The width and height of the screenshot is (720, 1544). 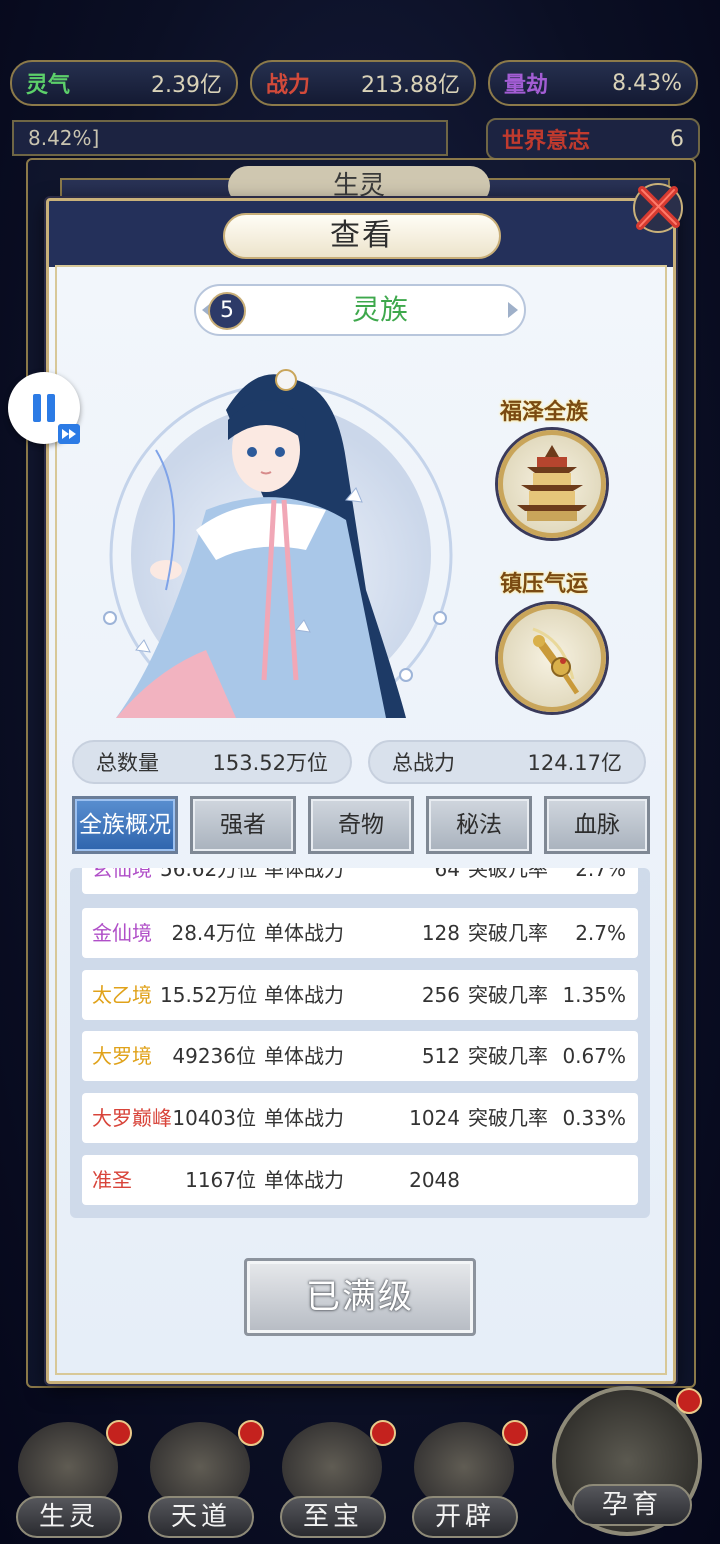 What do you see at coordinates (544, 412) in the screenshot?
I see `buff-label: 福泽全族` at bounding box center [544, 412].